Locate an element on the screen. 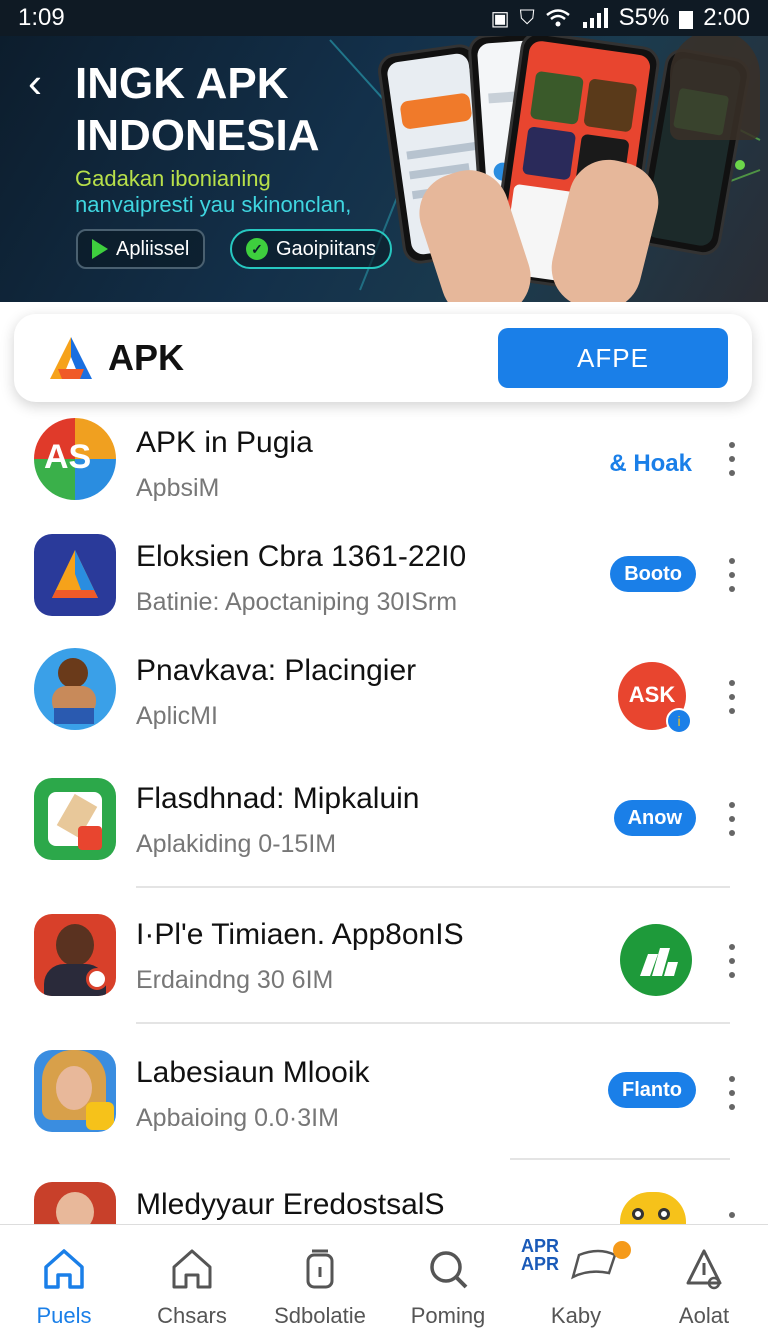 The height and width of the screenshot is (1344, 768). nav-item-sdbolatie: Sdbolatie is located at coordinates (320, 1284).